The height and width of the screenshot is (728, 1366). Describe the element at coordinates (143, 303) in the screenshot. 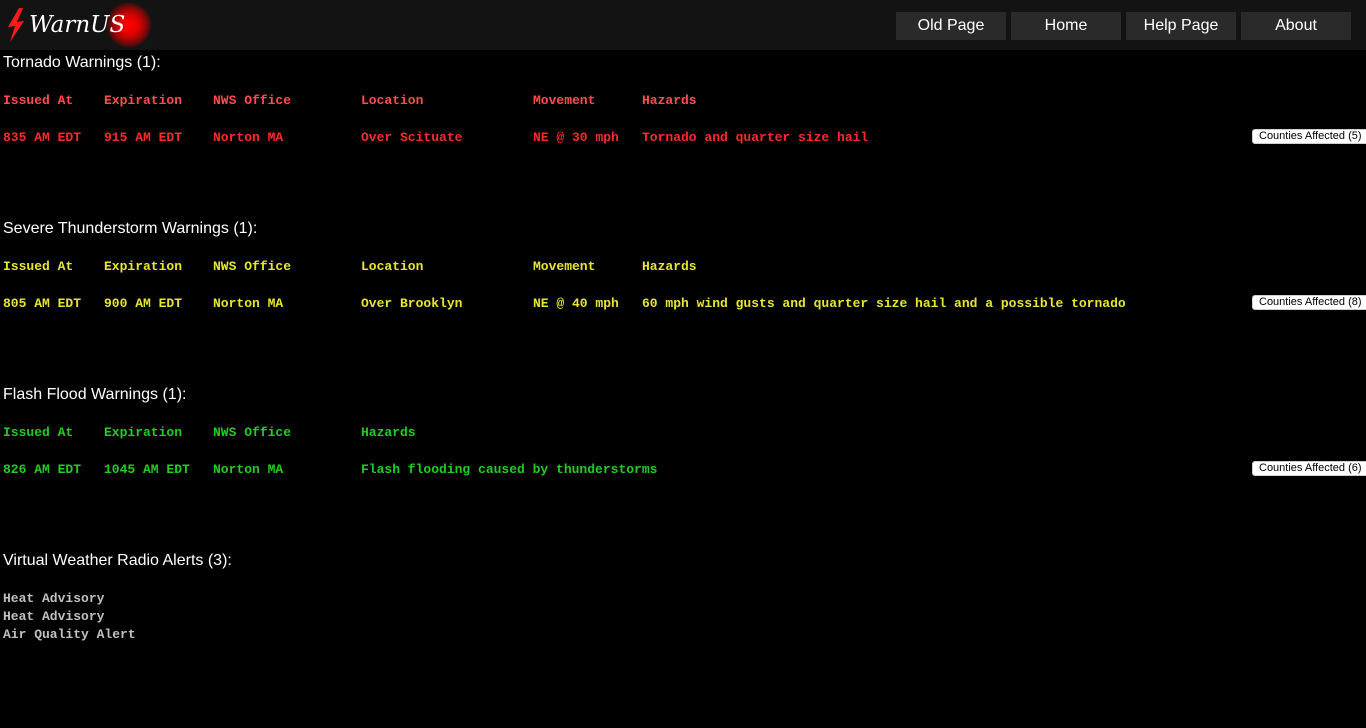

I see `expiration-cell: 900 AM EDT` at that location.